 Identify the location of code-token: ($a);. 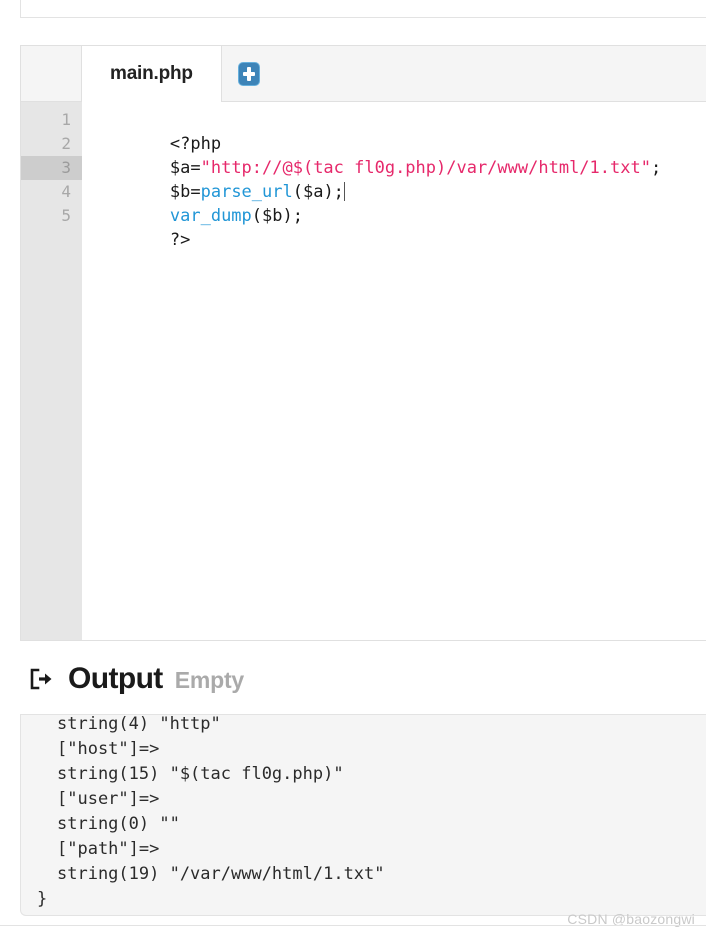
(318, 192).